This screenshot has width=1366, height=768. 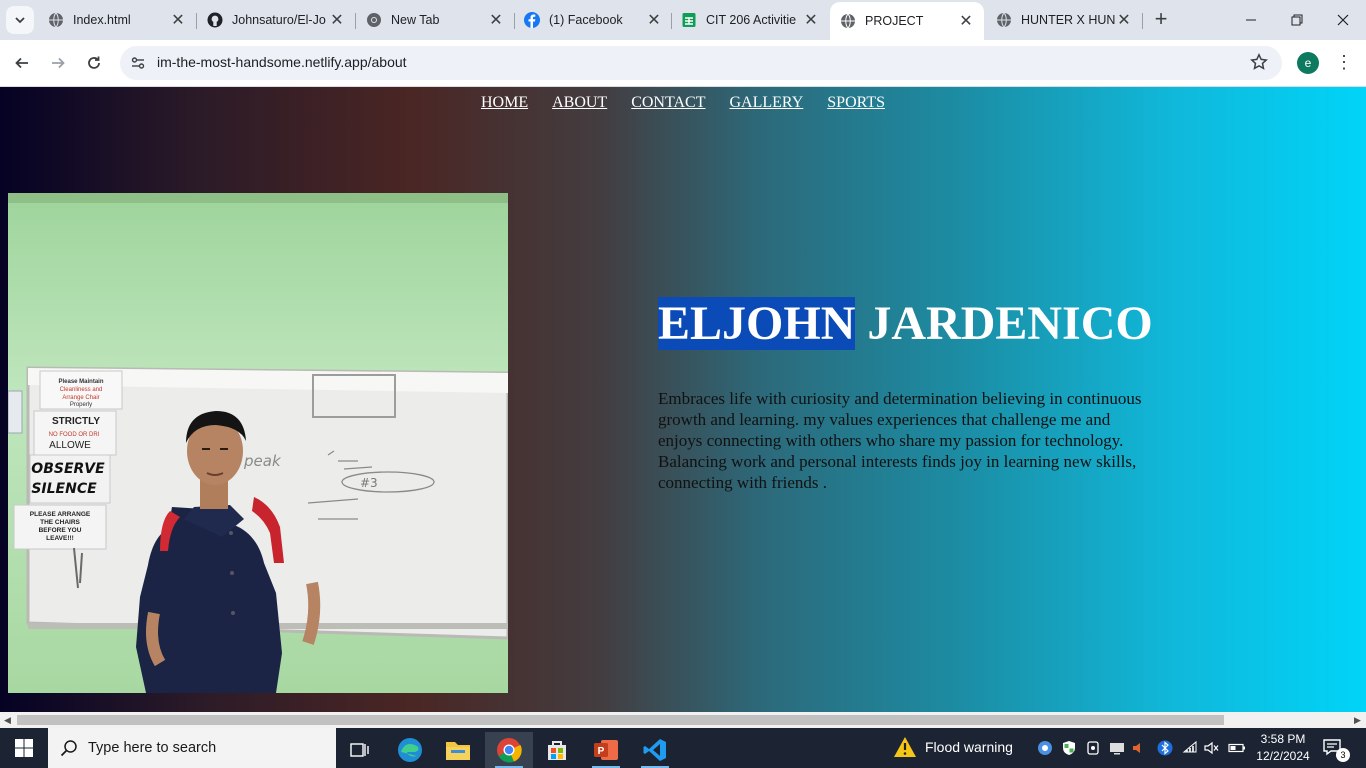 What do you see at coordinates (1283, 756) in the screenshot?
I see `clock-date: 12/2/2024` at bounding box center [1283, 756].